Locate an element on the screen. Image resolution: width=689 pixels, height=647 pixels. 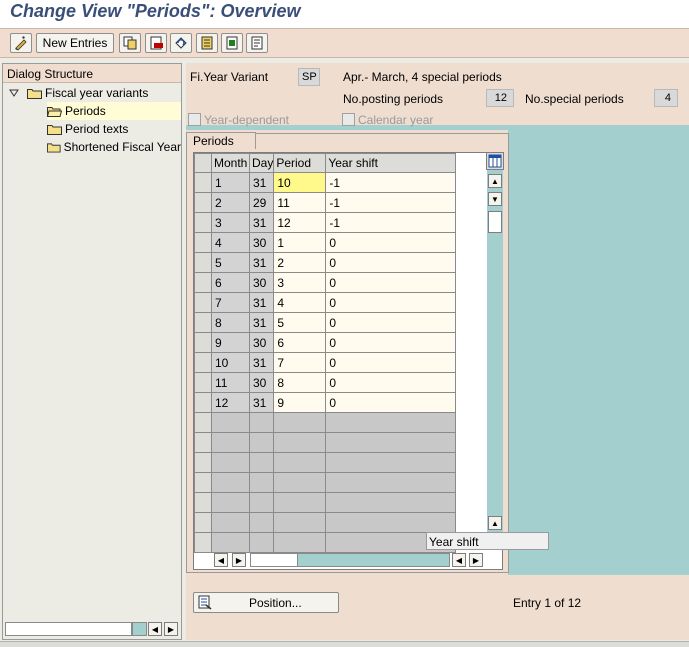
new-entries-button: New Entries is located at coordinates (75, 43).